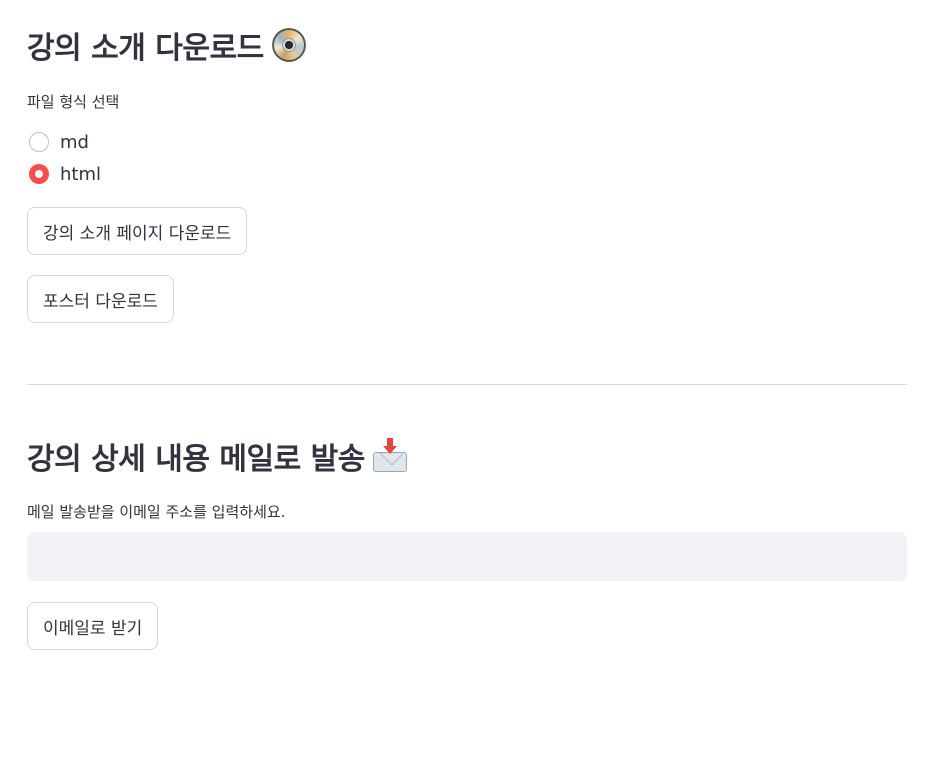  What do you see at coordinates (156, 512) in the screenshot?
I see `email-input-label: 메일 발송받을 이메일 주소를 입력하세요.` at bounding box center [156, 512].